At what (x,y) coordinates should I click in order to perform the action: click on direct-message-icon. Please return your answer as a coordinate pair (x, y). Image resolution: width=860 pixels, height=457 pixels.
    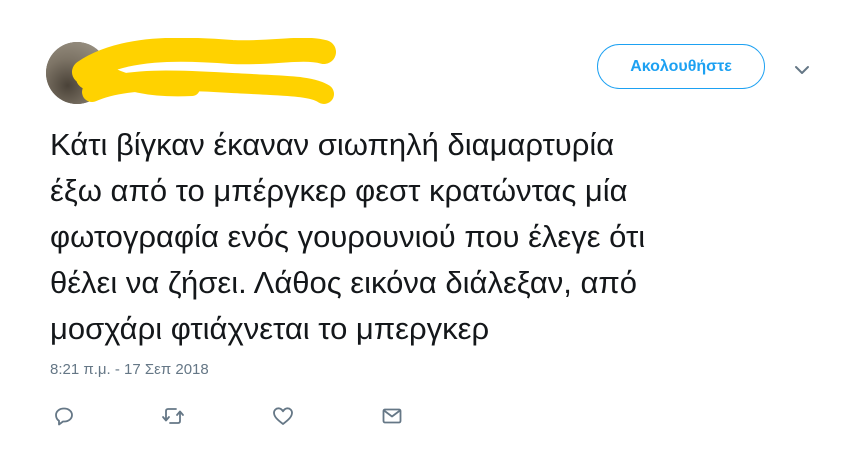
    Looking at the image, I should click on (392, 416).